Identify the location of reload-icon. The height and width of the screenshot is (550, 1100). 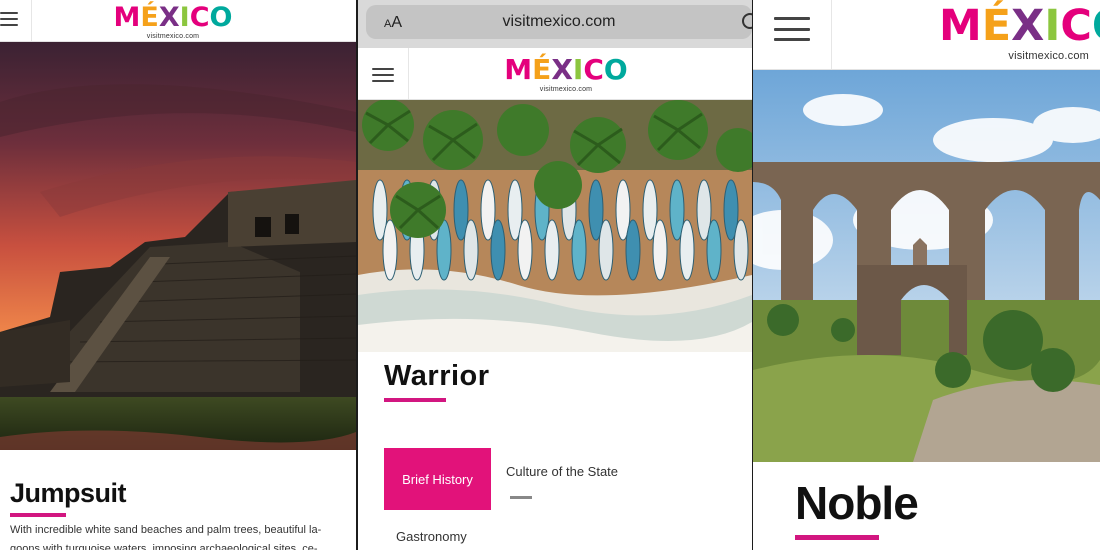
(747, 21).